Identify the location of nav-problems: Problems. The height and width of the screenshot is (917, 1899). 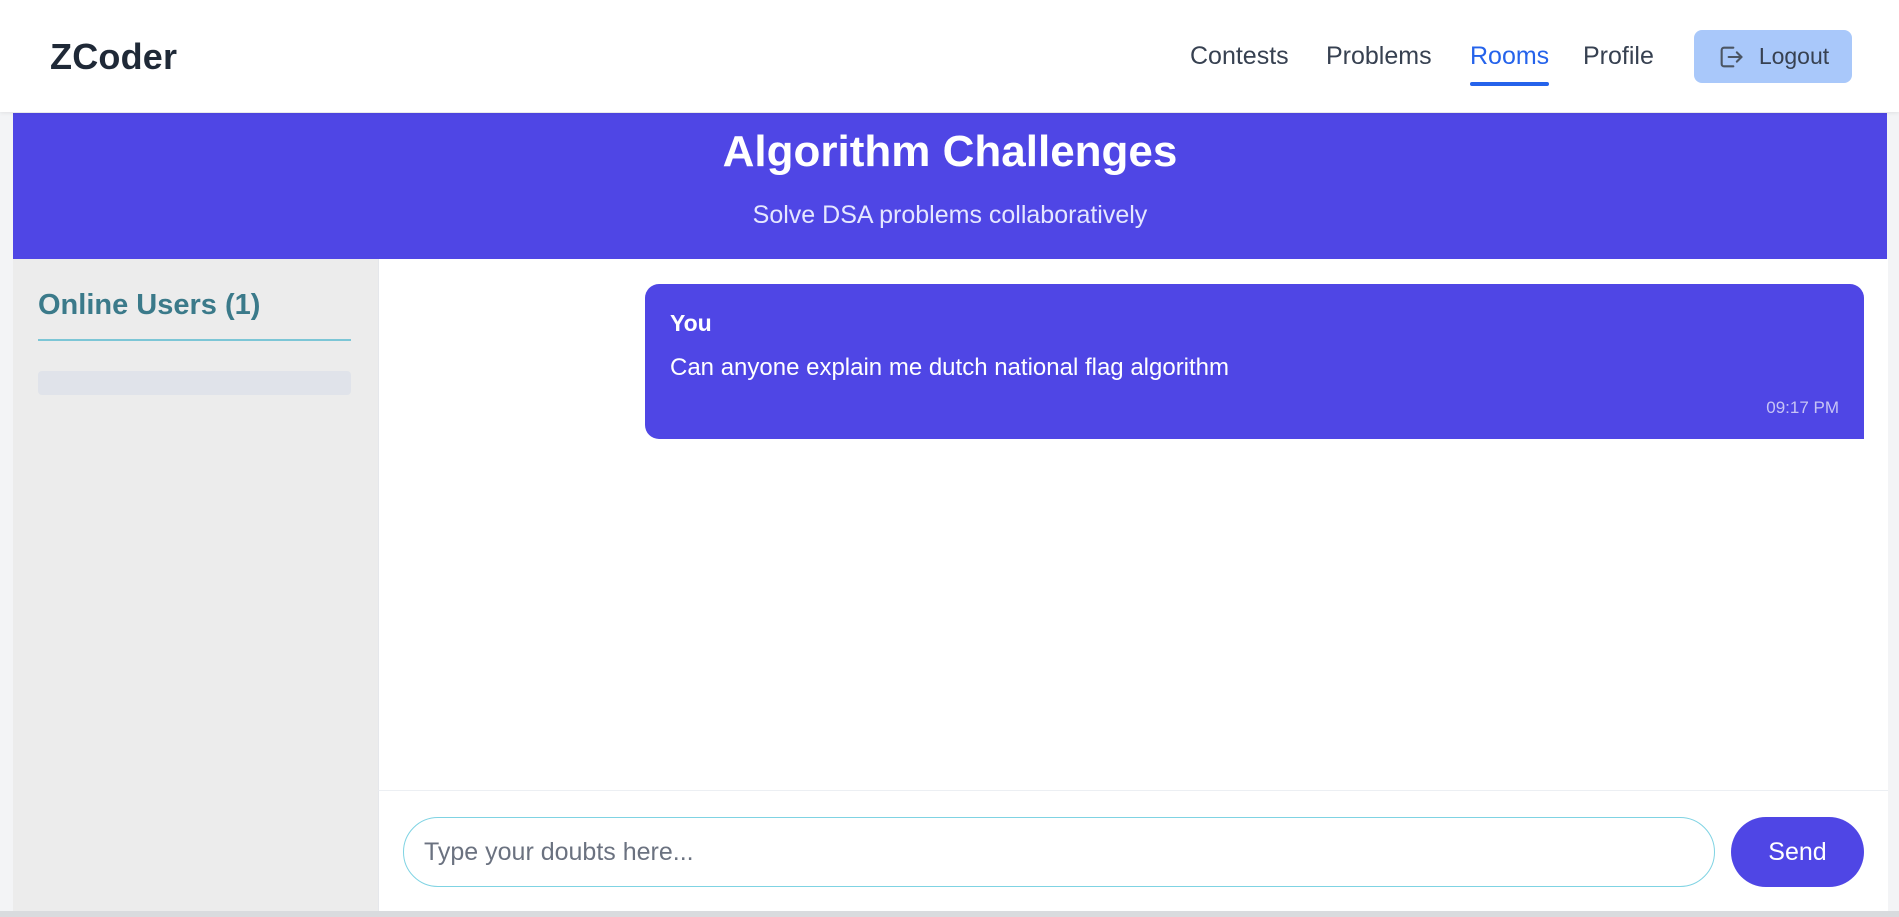
(1379, 56).